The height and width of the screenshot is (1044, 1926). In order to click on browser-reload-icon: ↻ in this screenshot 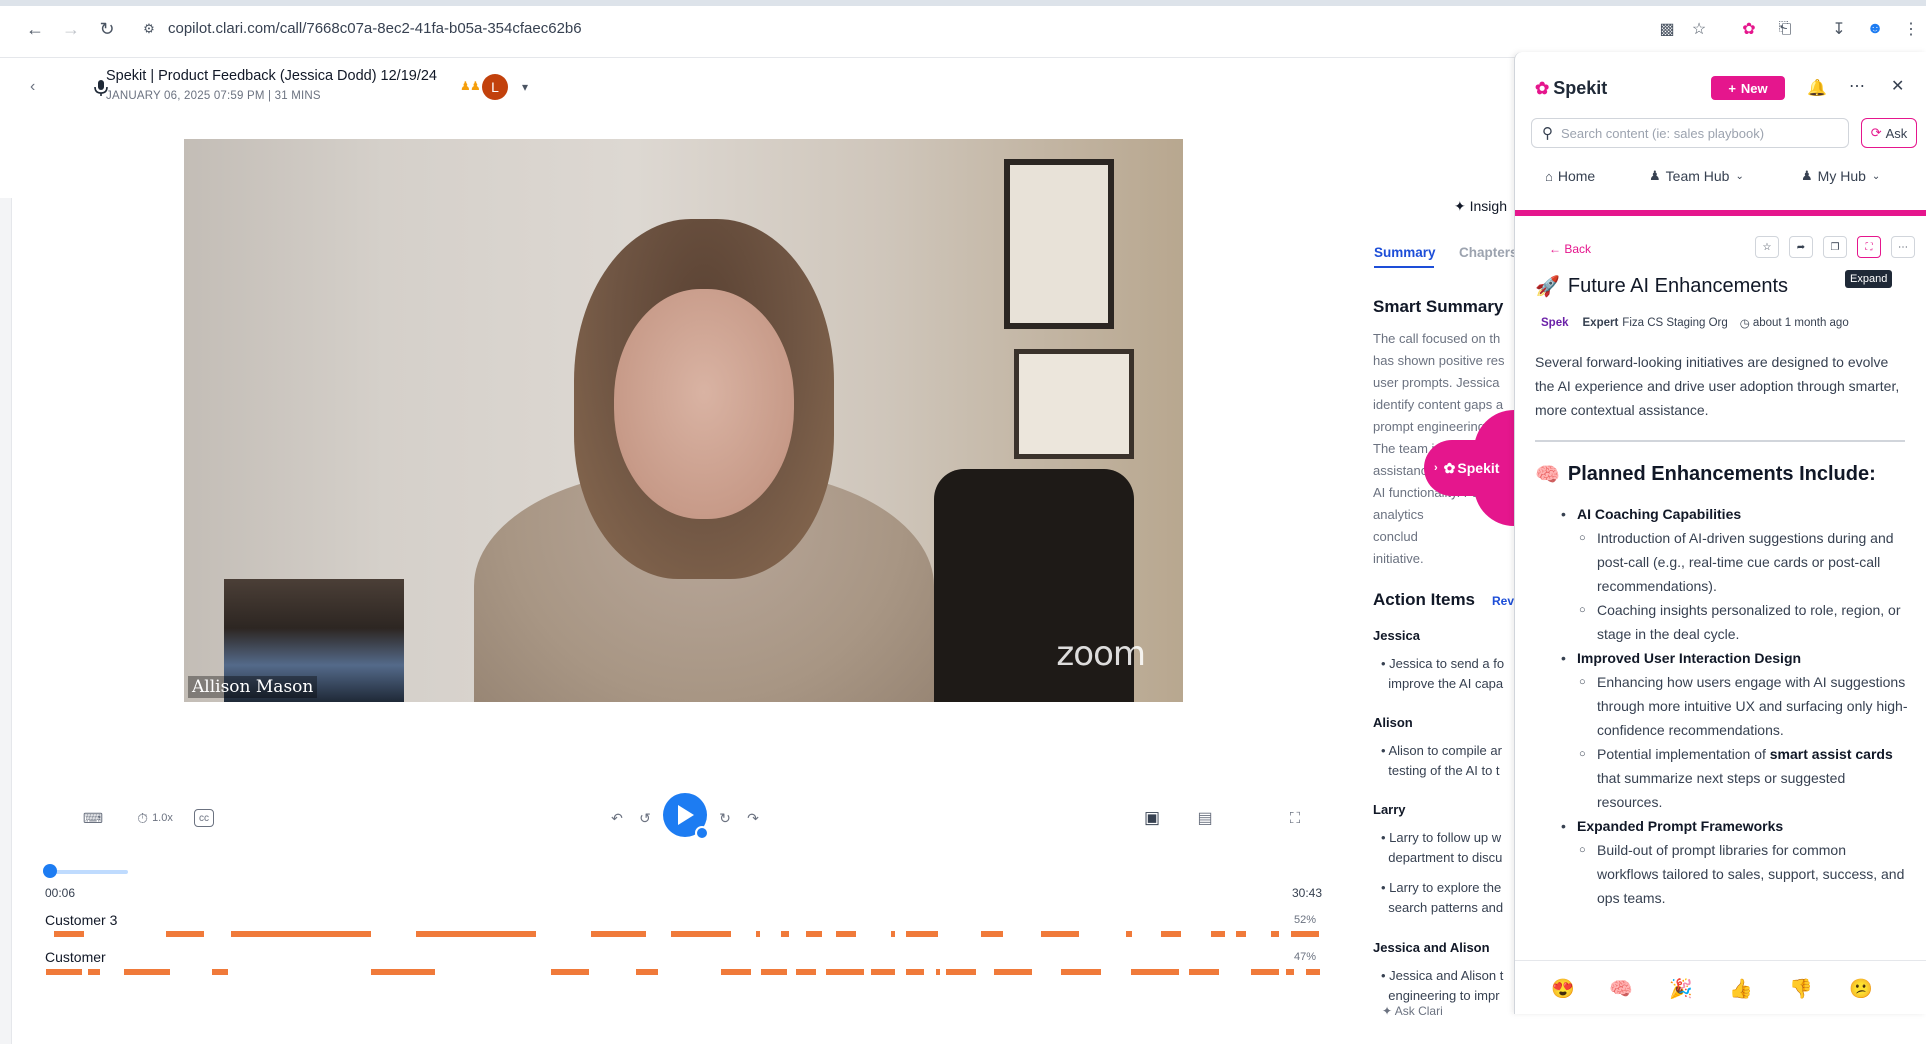, I will do `click(107, 29)`.